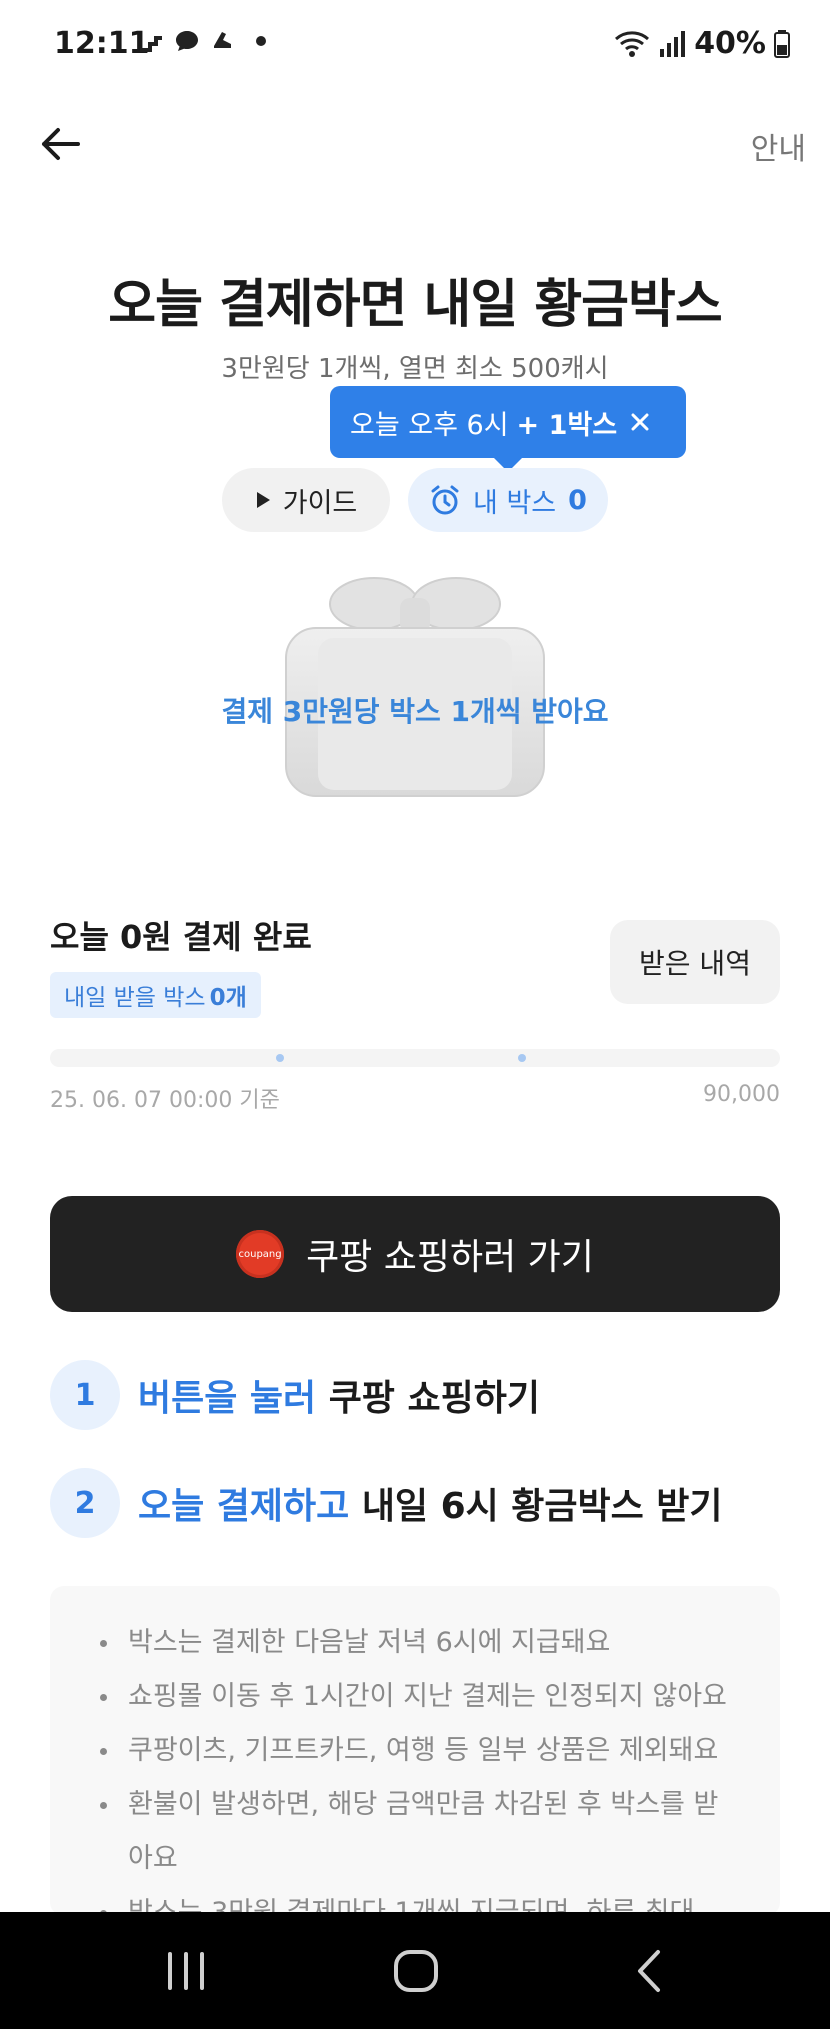 The width and height of the screenshot is (830, 2029). I want to click on close-icon, so click(640, 422).